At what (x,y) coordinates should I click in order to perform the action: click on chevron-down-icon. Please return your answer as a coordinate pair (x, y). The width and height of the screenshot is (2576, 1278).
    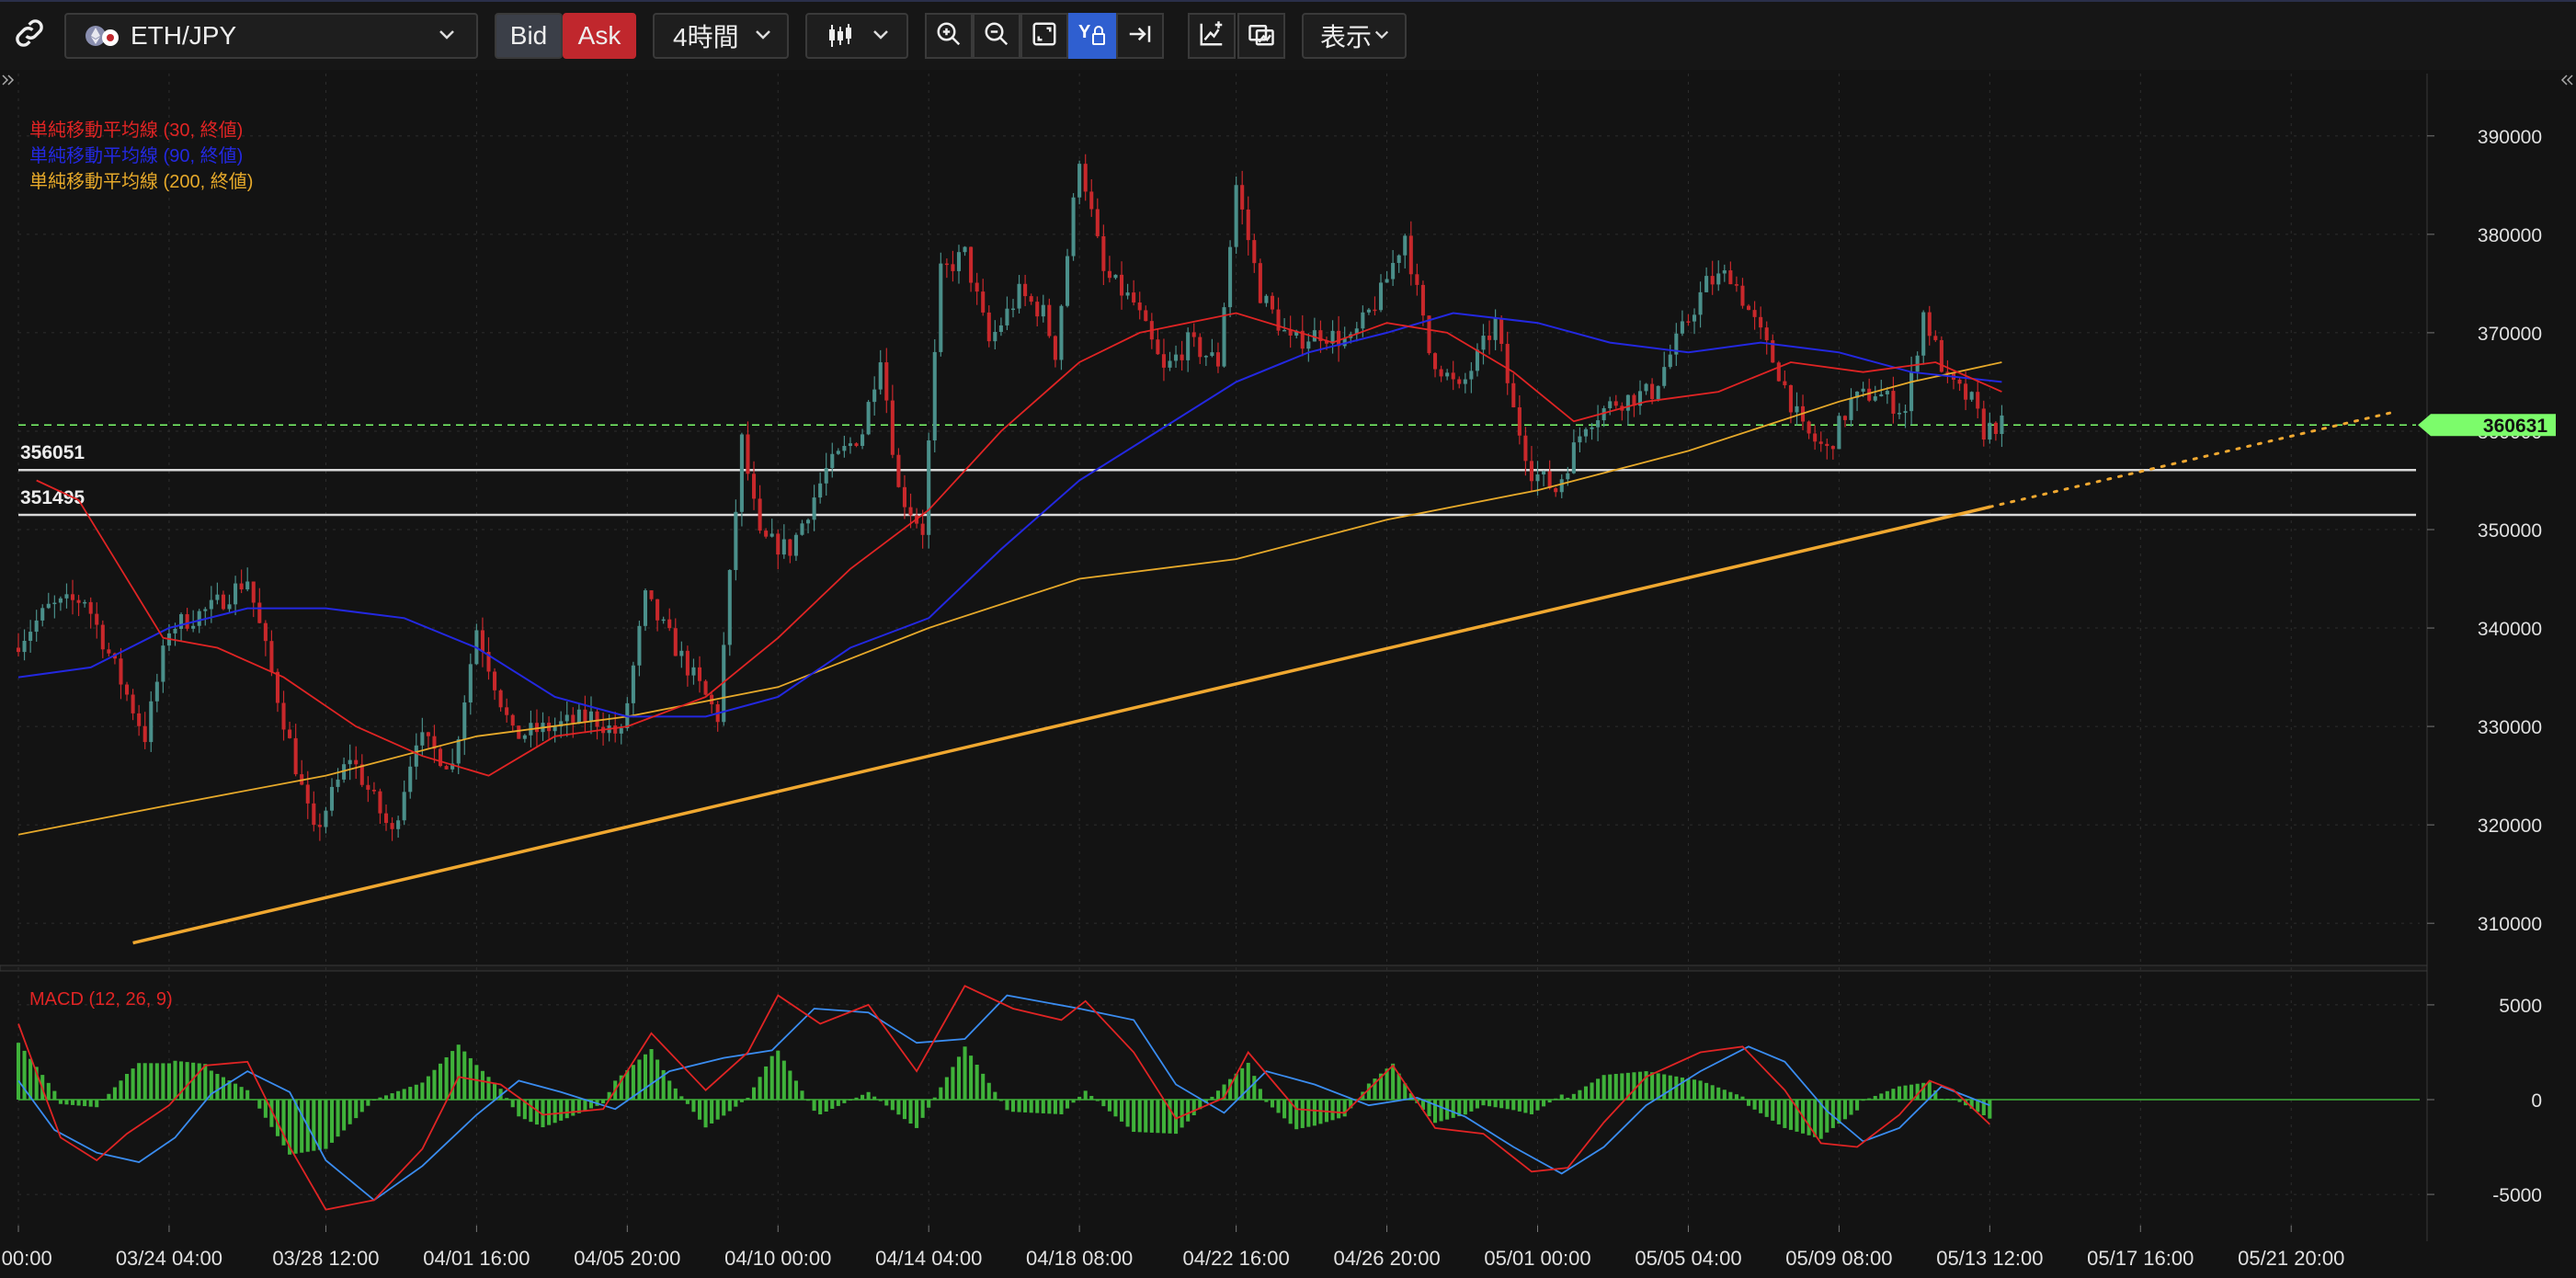
    Looking at the image, I should click on (763, 35).